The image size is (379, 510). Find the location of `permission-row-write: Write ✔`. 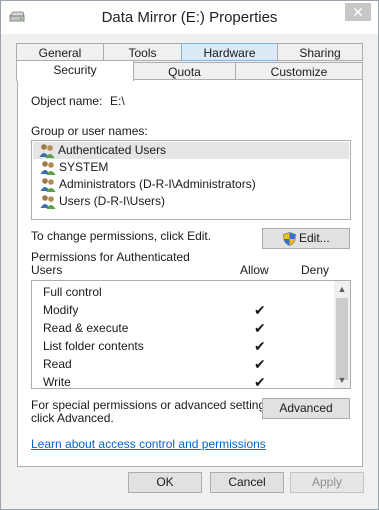

permission-row-write: Write ✔ is located at coordinates (154, 382).